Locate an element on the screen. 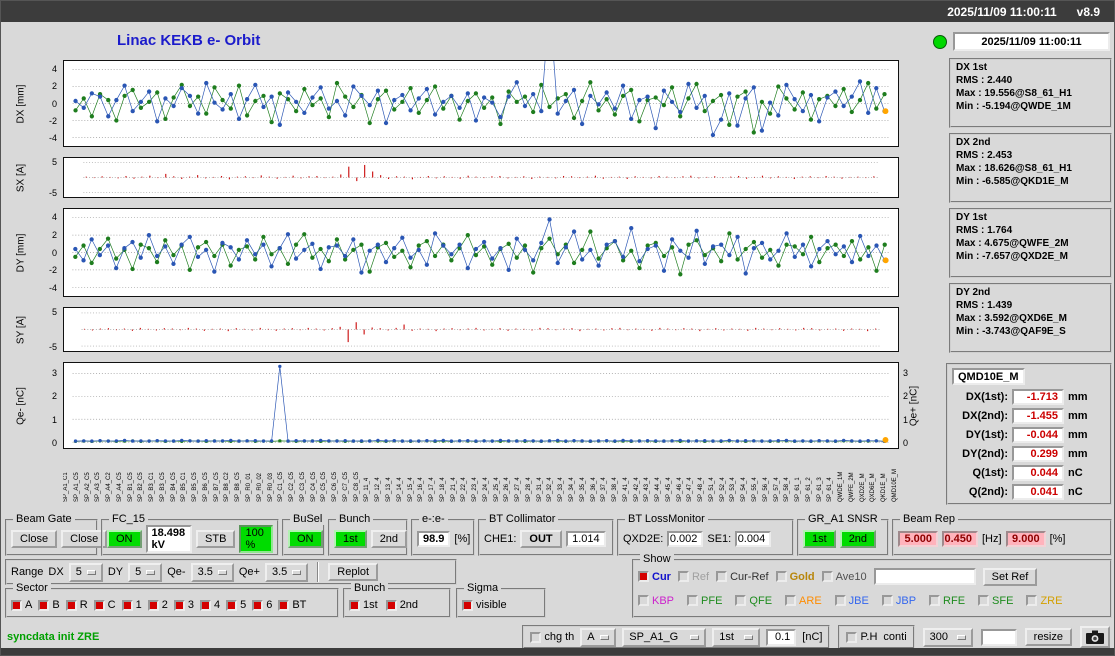 The height and width of the screenshot is (656, 1115). sigma-visible-checkbox: visible is located at coordinates (484, 605).